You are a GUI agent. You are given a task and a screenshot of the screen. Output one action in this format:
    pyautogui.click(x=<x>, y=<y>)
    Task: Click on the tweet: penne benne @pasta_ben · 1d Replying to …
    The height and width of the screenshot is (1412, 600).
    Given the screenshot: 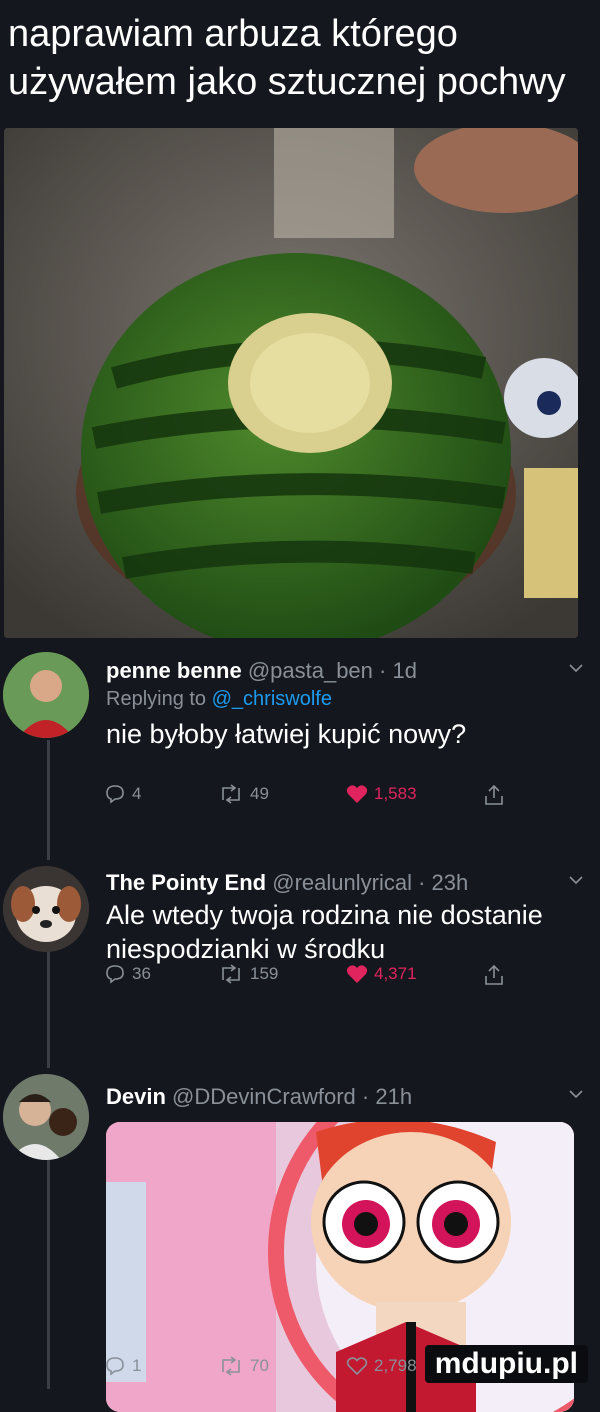 What is the action you would take?
    pyautogui.click(x=345, y=704)
    